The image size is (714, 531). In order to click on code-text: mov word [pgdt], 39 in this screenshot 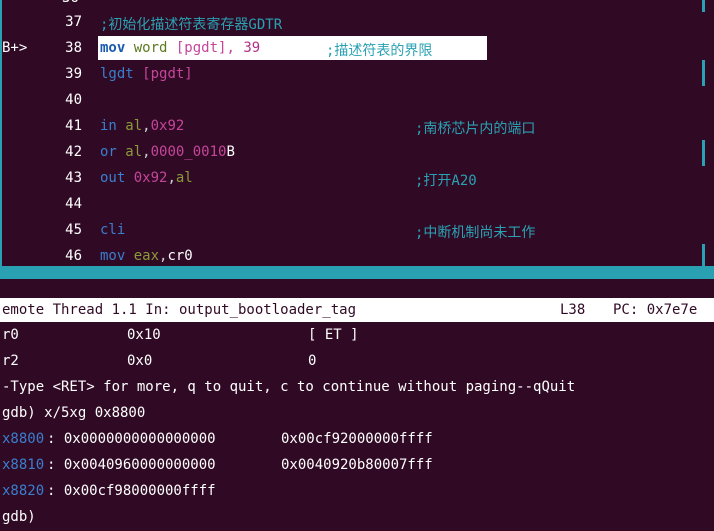, I will do `click(180, 48)`.